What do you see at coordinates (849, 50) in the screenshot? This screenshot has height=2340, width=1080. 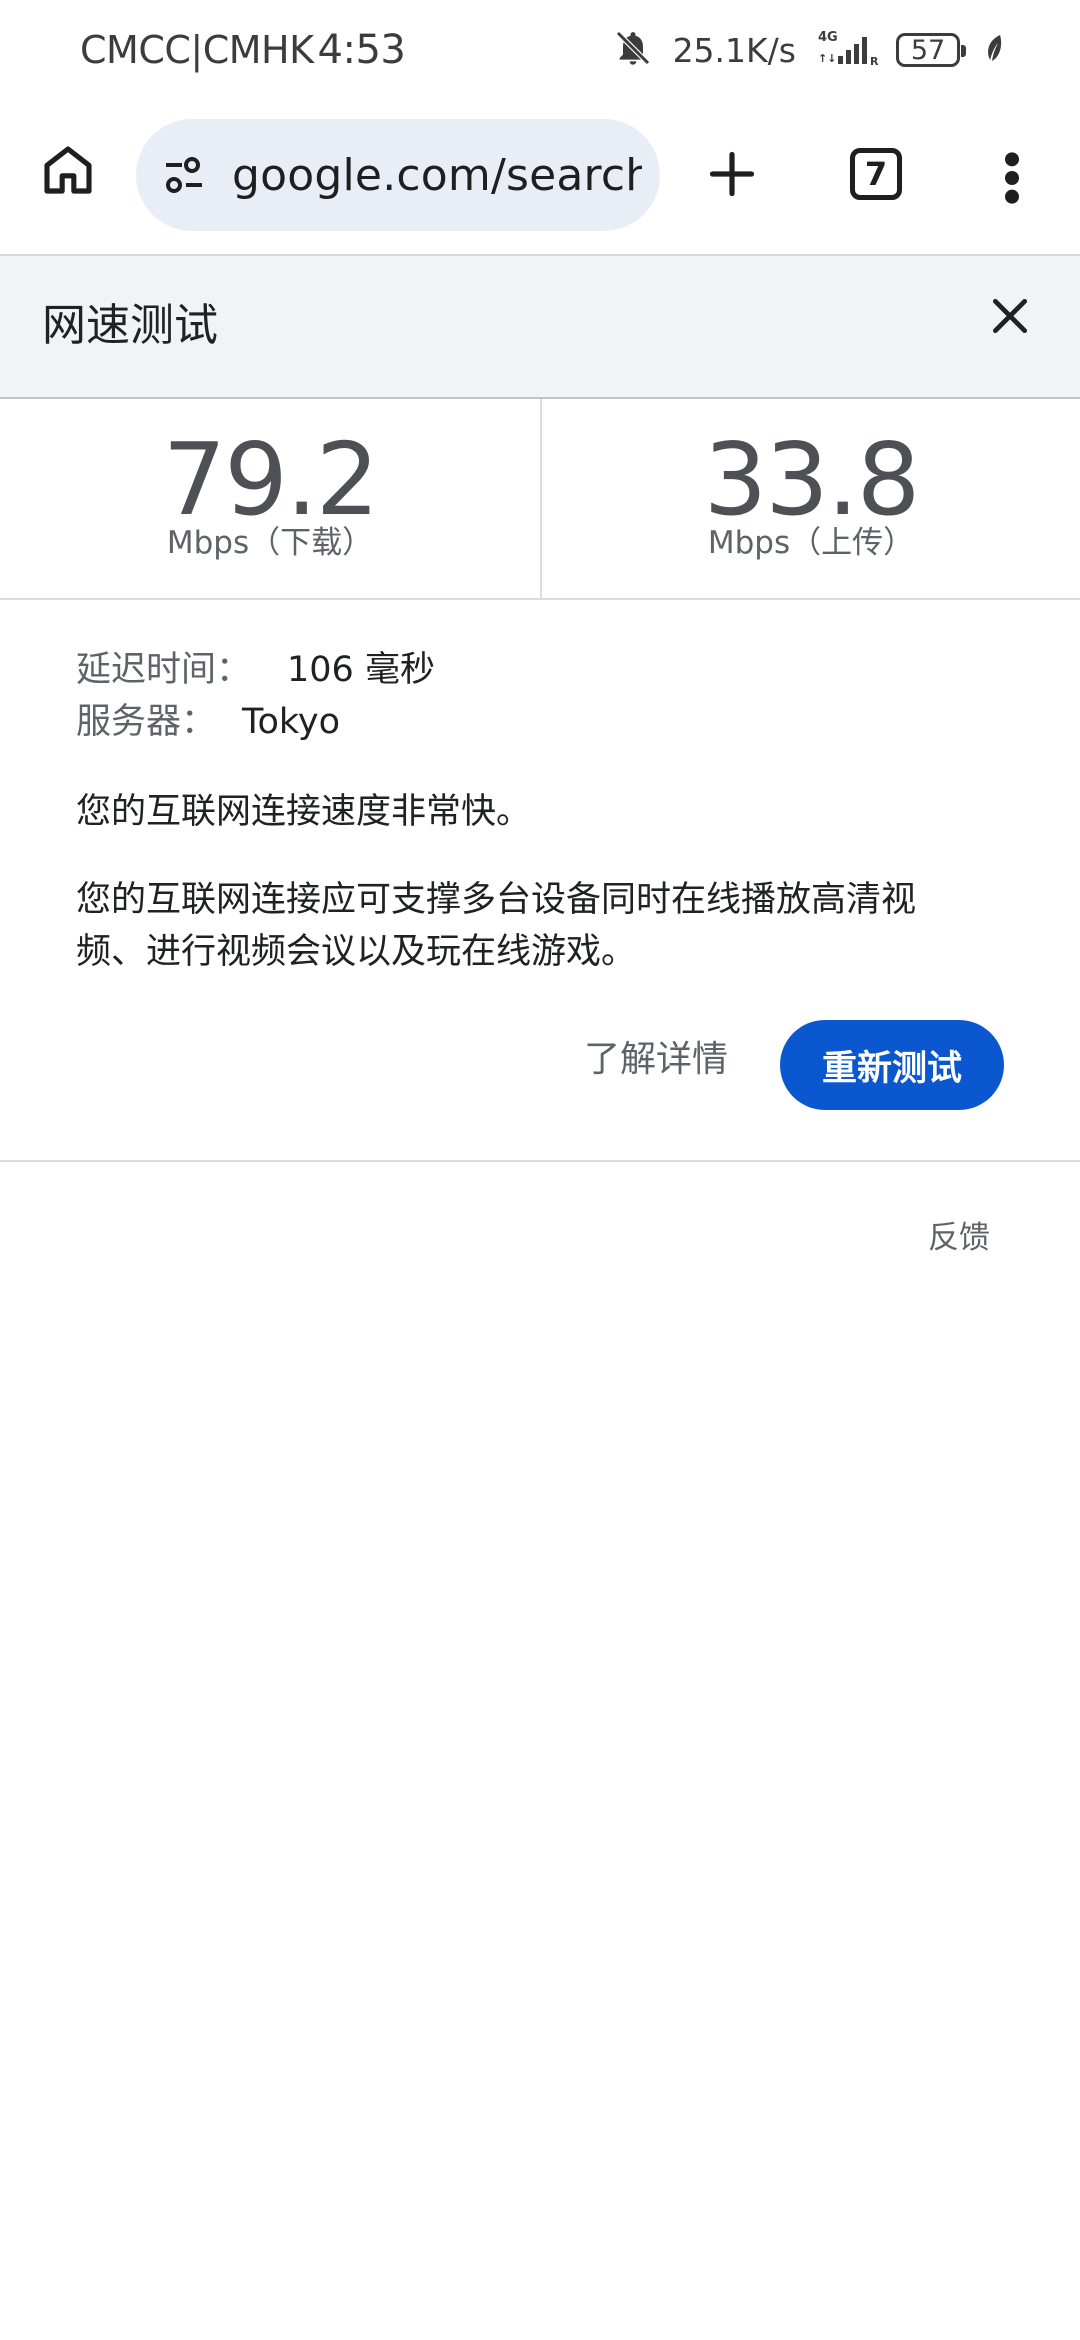 I see `signal-4g-icon: 4G ↑↓ R` at bounding box center [849, 50].